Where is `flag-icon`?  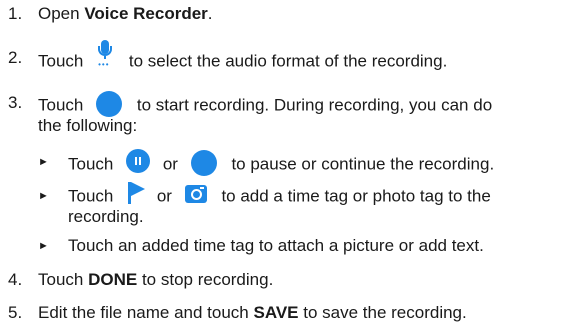 flag-icon is located at coordinates (136, 193).